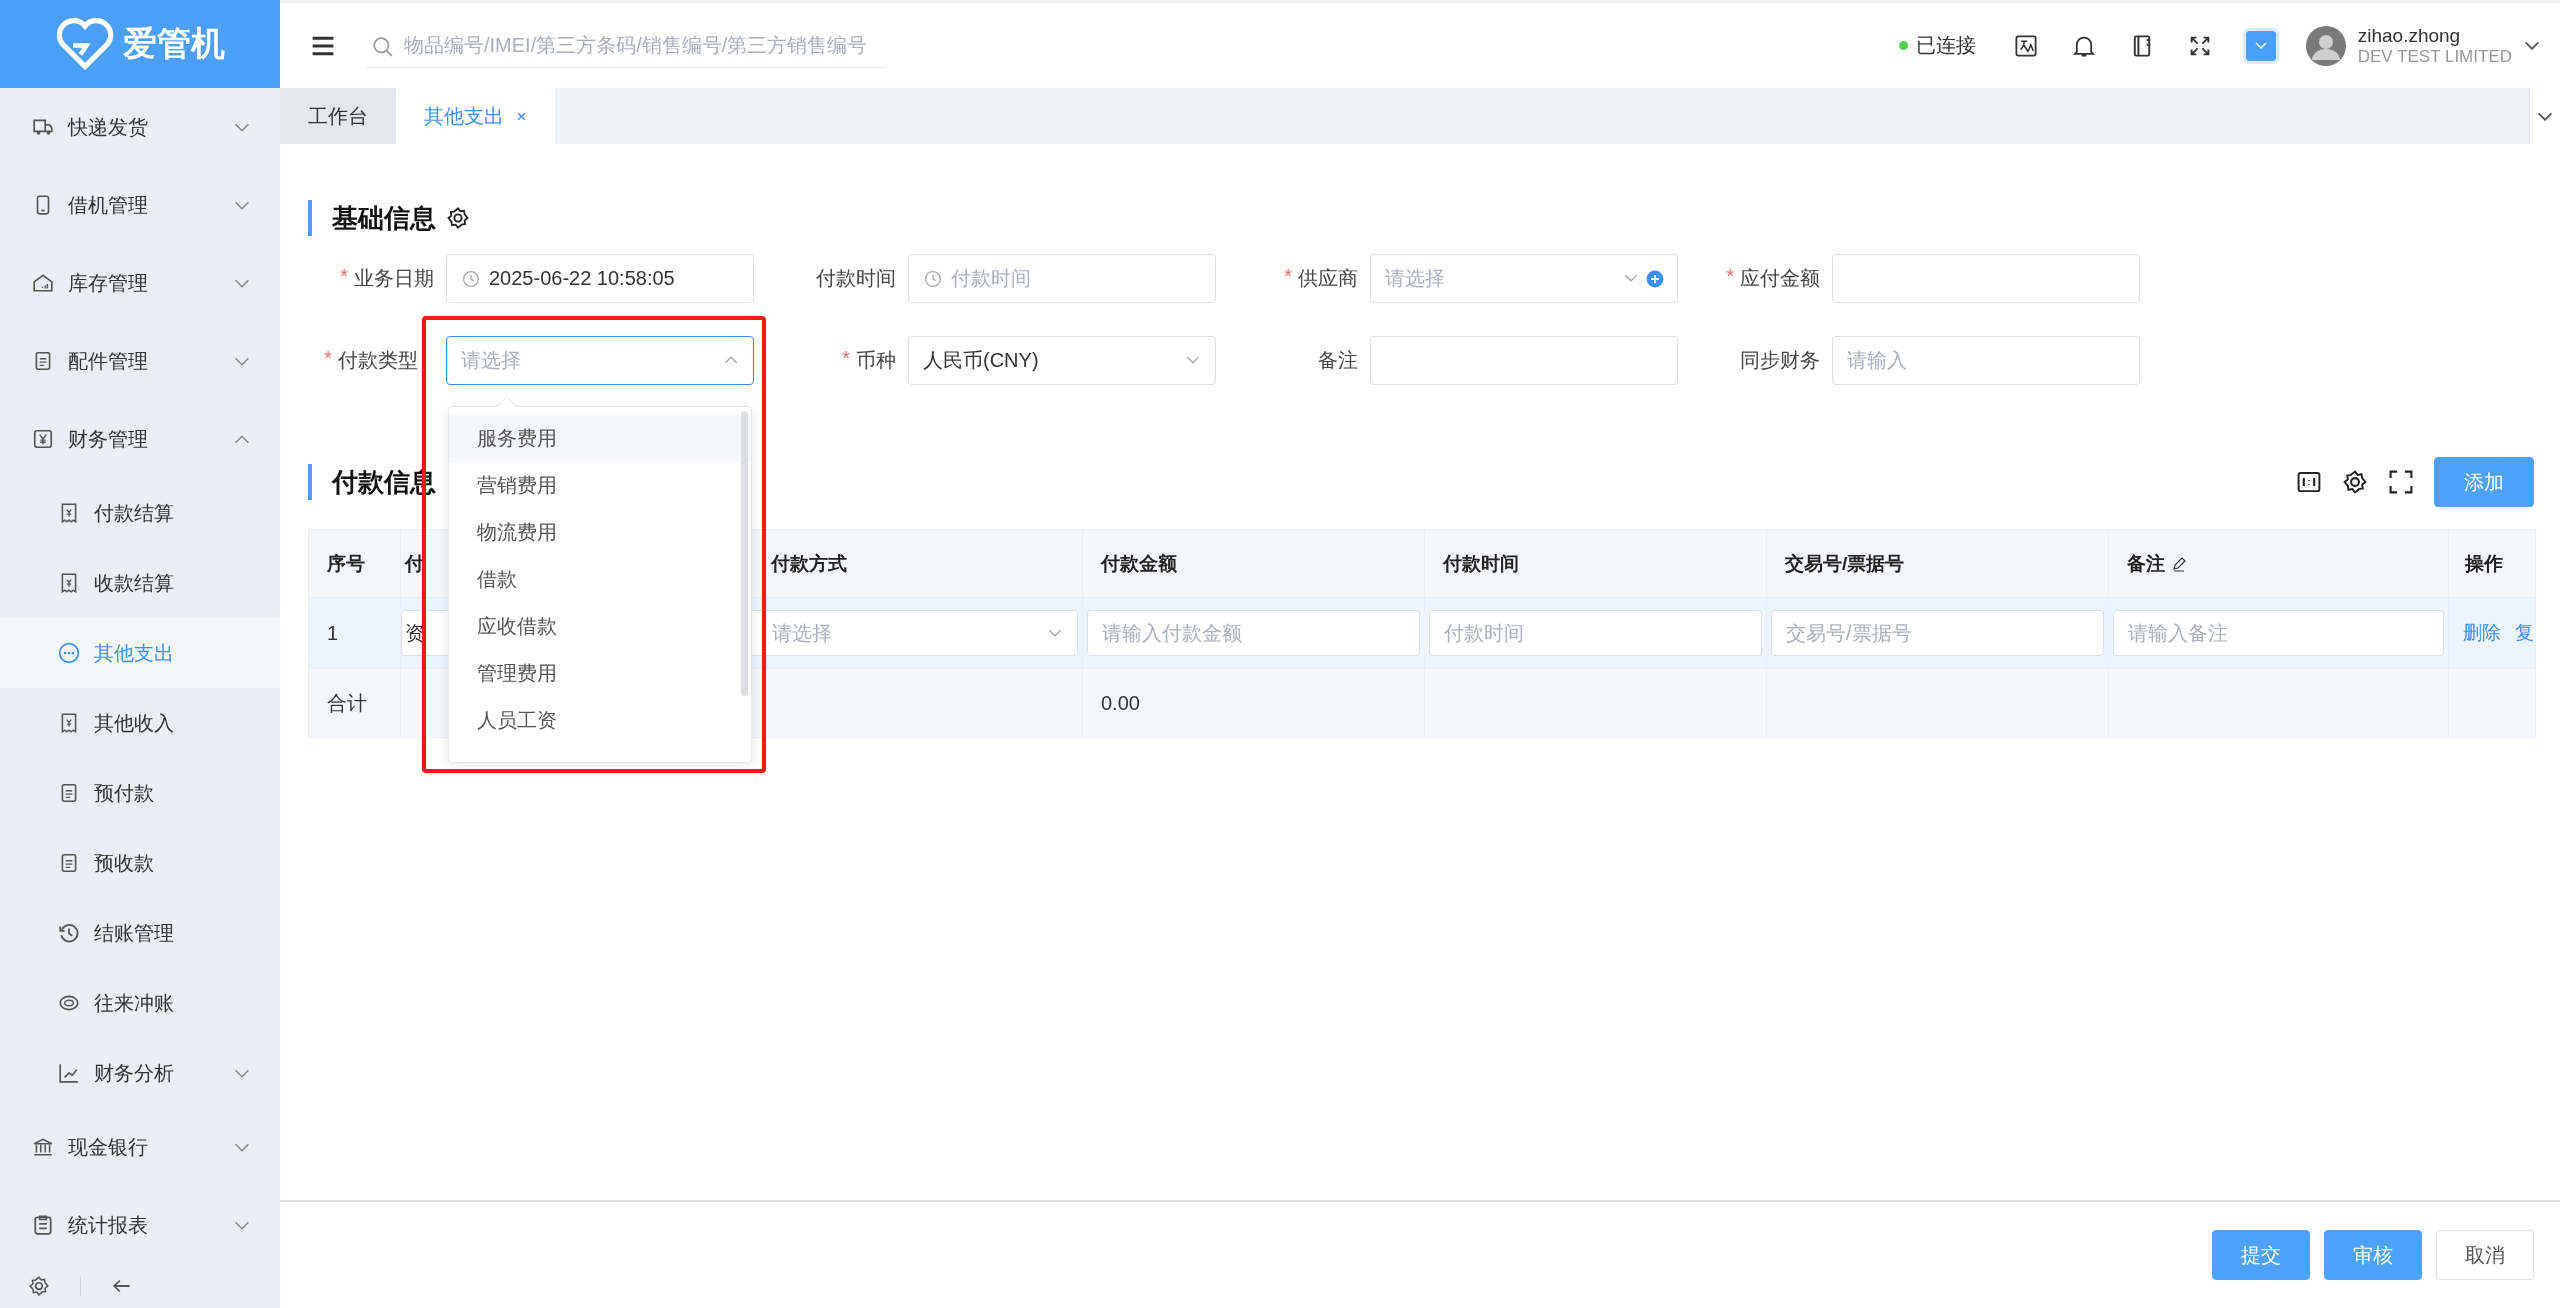 The width and height of the screenshot is (2560, 1308). What do you see at coordinates (600, 485) in the screenshot?
I see `dropdown-option: 营销费用` at bounding box center [600, 485].